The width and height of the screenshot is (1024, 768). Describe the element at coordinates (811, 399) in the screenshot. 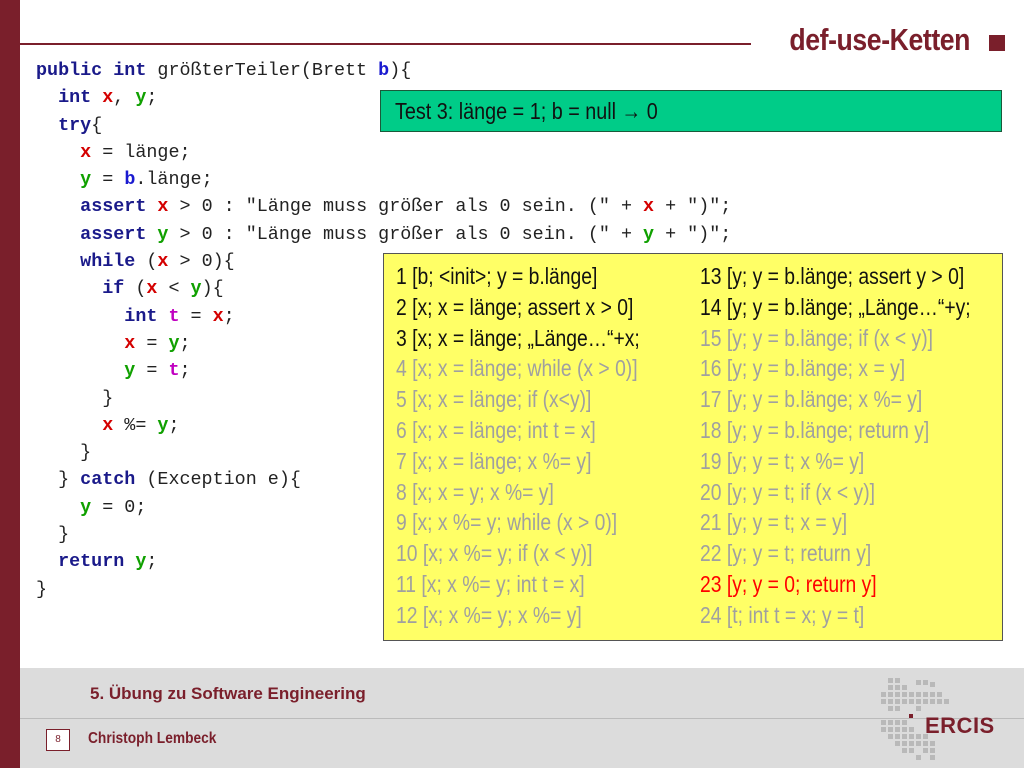

I see `def-use-chain-item: 17 [y; y = b.länge; x %= y]` at that location.